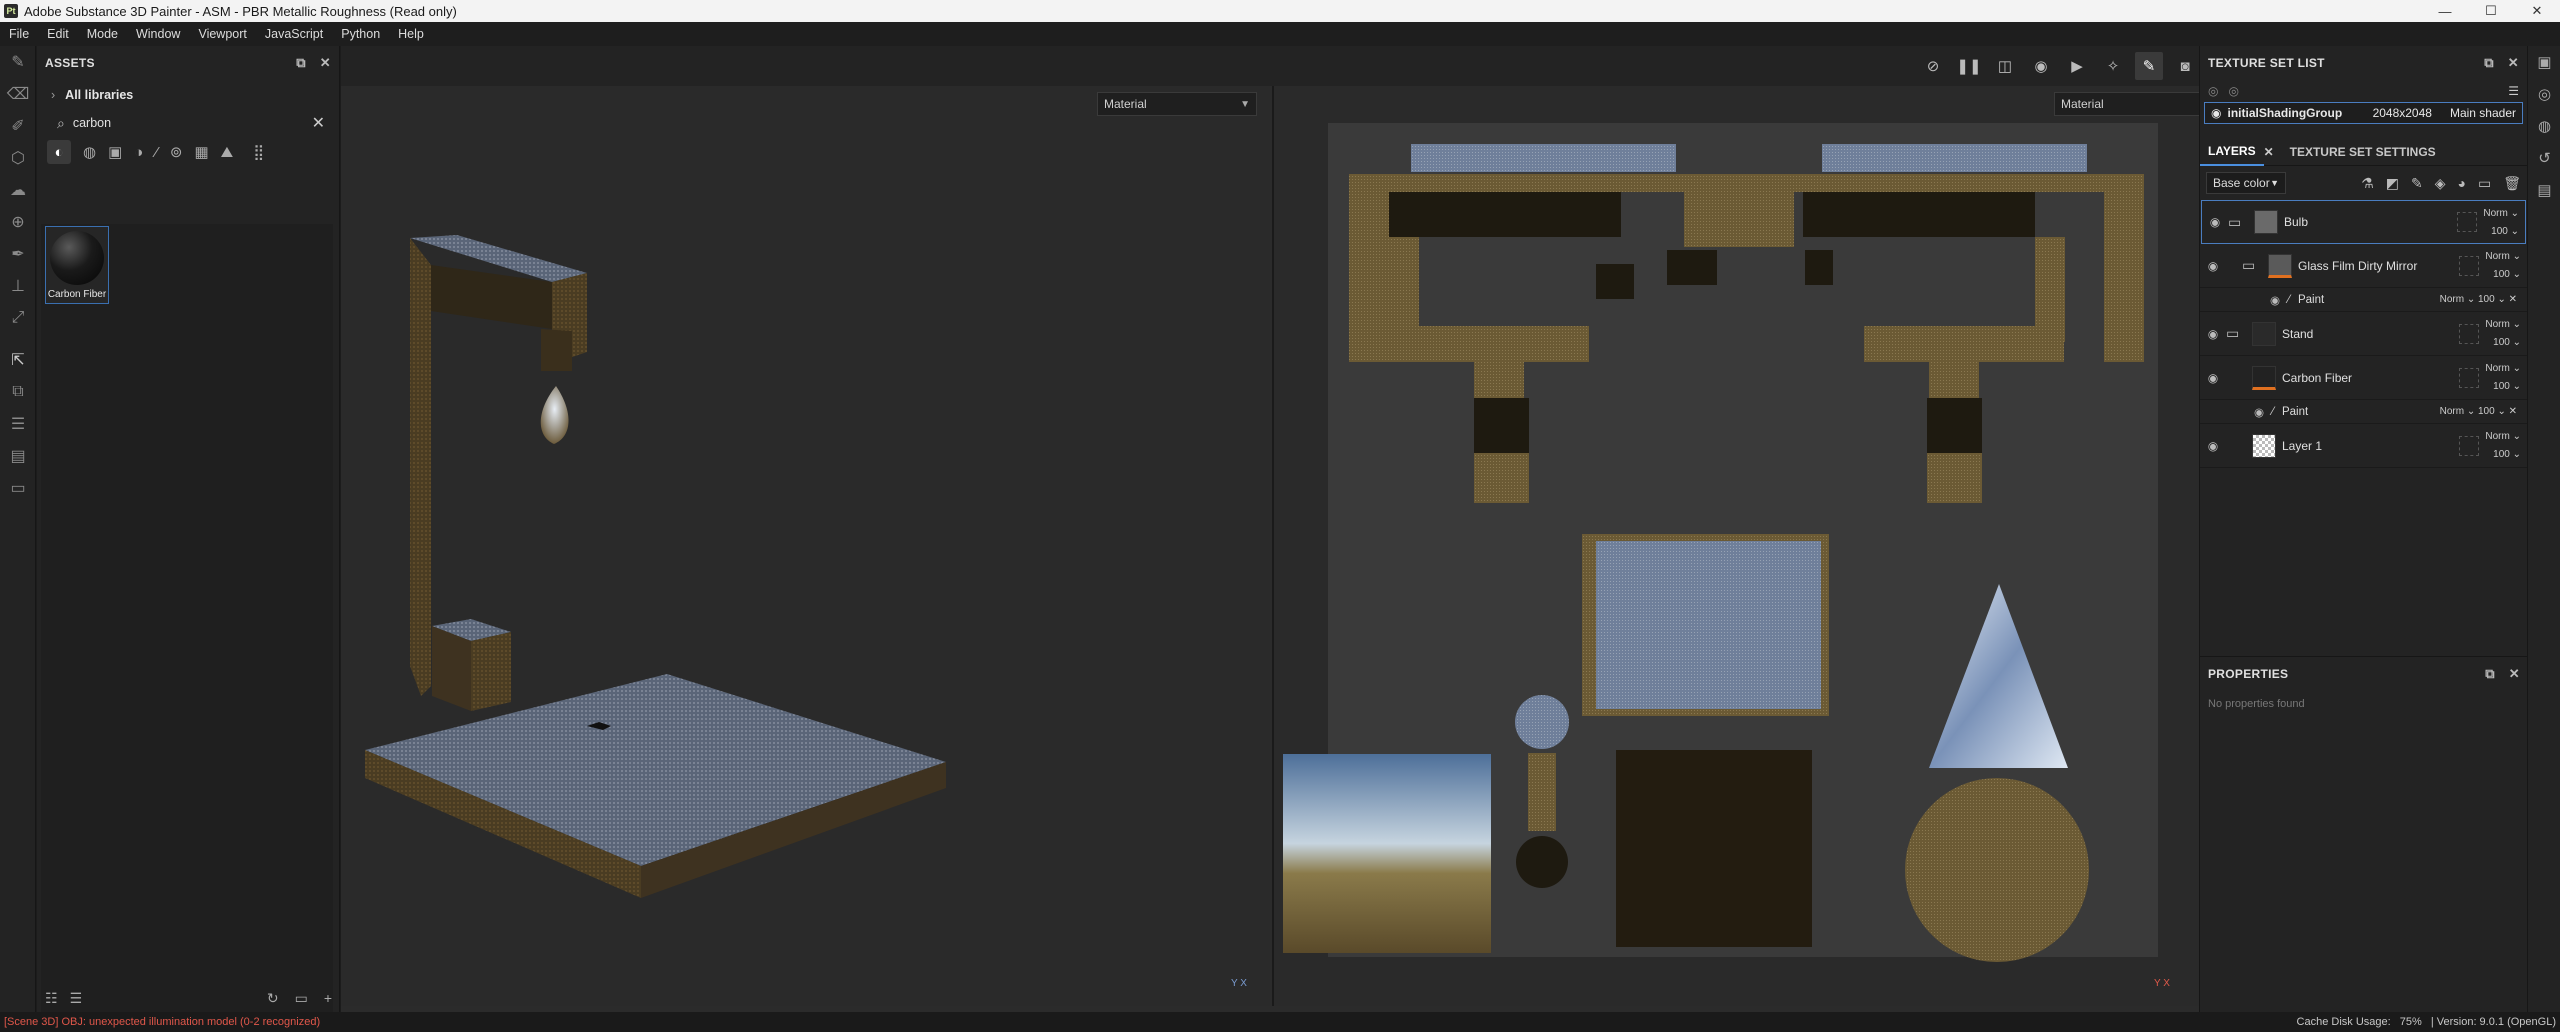  What do you see at coordinates (51, 998) in the screenshot?
I see `sort-icon: ☷` at bounding box center [51, 998].